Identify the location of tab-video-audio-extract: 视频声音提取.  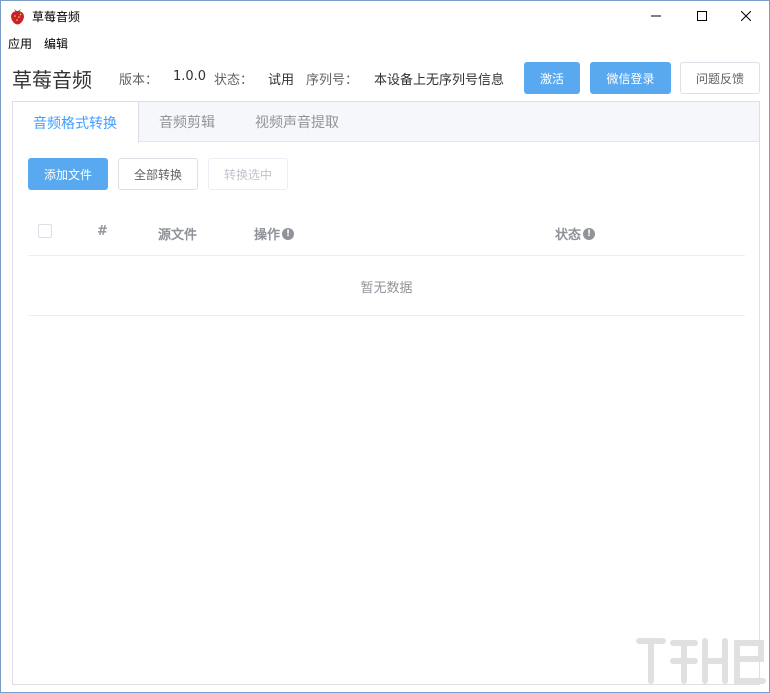
(297, 122).